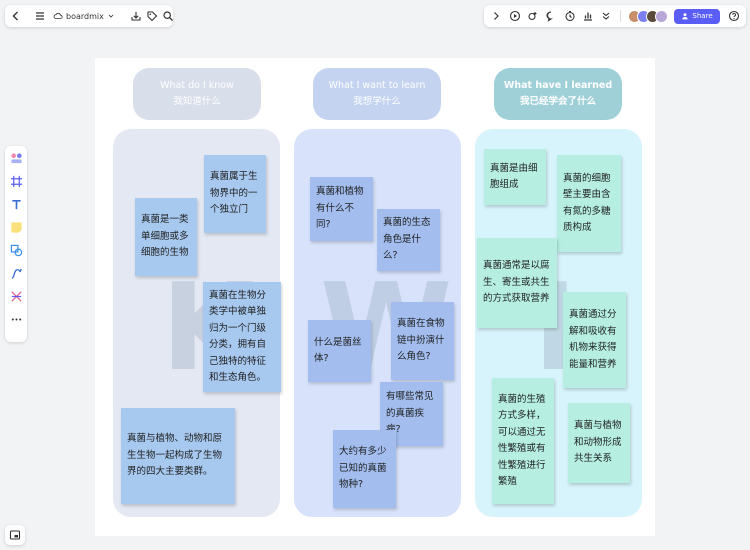  What do you see at coordinates (197, 101) in the screenshot?
I see `header-k-zh: 我知道什么` at bounding box center [197, 101].